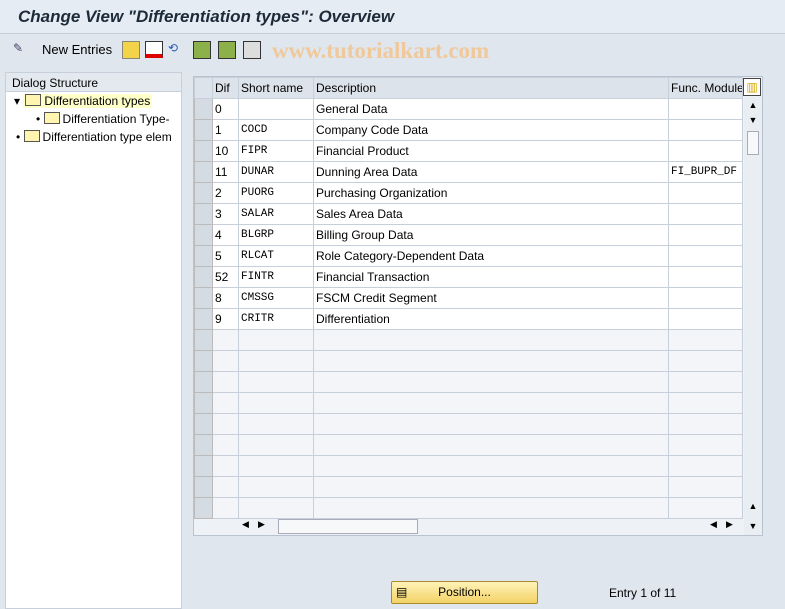 The height and width of the screenshot is (609, 785). What do you see at coordinates (491, 256) in the screenshot?
I see `description-cell: Role Category-Dependent Data` at bounding box center [491, 256].